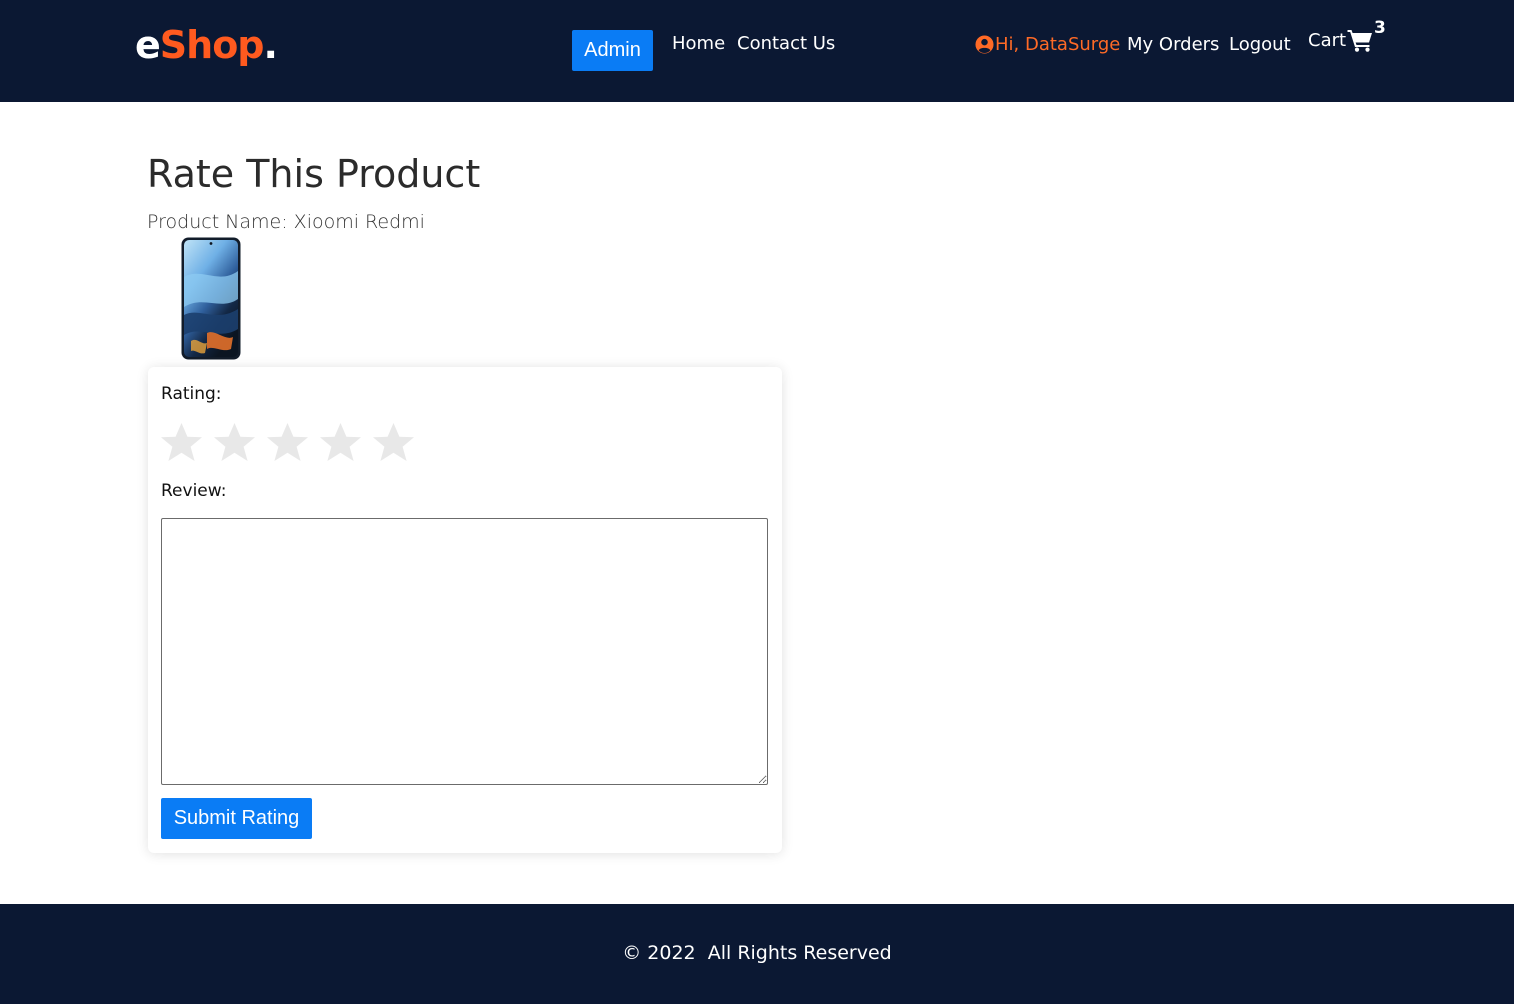  What do you see at coordinates (1260, 45) in the screenshot?
I see `nav-logout-link: Logout` at bounding box center [1260, 45].